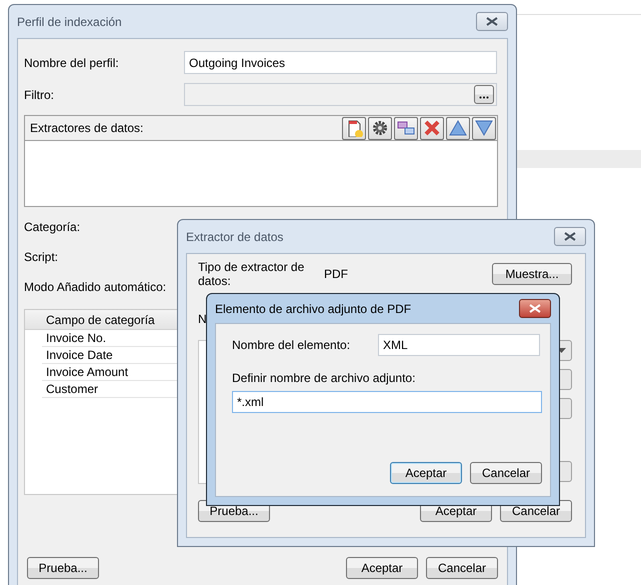 The height and width of the screenshot is (585, 641). I want to click on down-triangle-icon, so click(484, 128).